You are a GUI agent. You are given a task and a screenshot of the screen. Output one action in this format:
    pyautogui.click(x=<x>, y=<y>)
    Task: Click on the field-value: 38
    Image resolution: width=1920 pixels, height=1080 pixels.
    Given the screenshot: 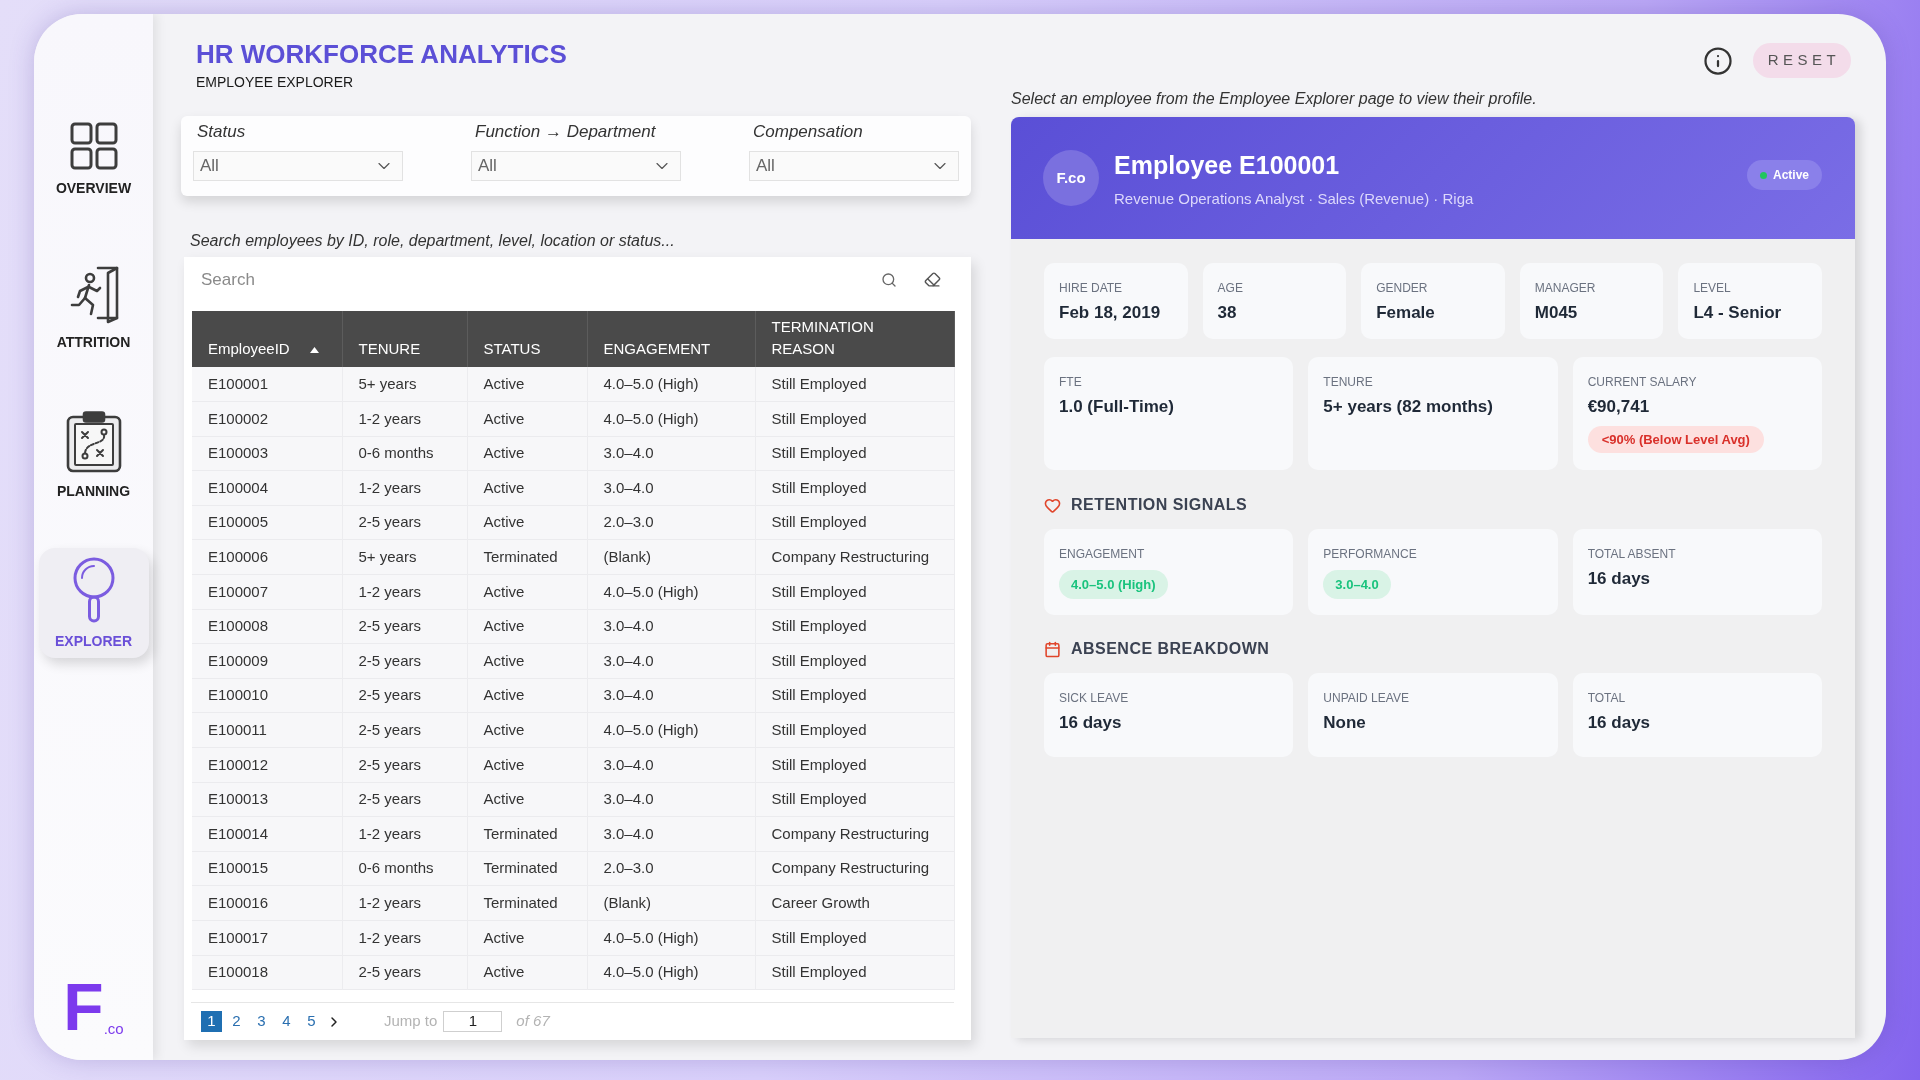 What is the action you would take?
    pyautogui.click(x=1227, y=313)
    